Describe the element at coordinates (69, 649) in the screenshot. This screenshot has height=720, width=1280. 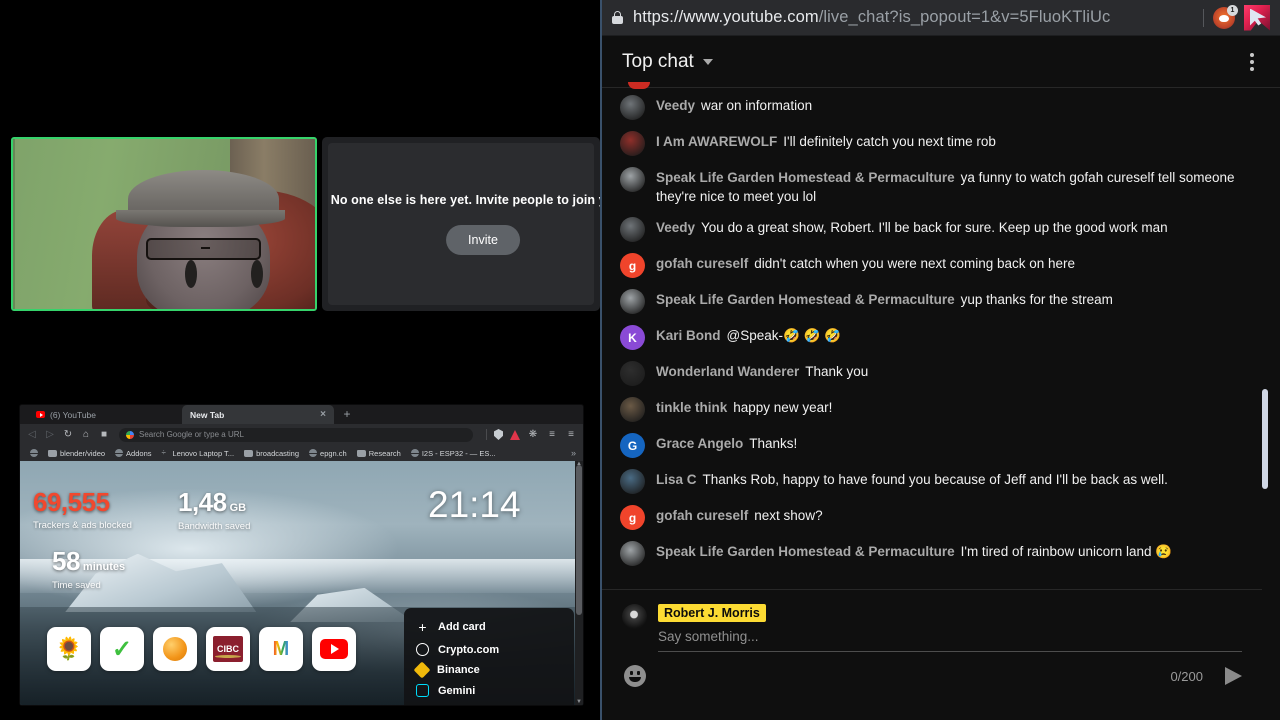
I see `curl-shortcut: 🌻` at that location.